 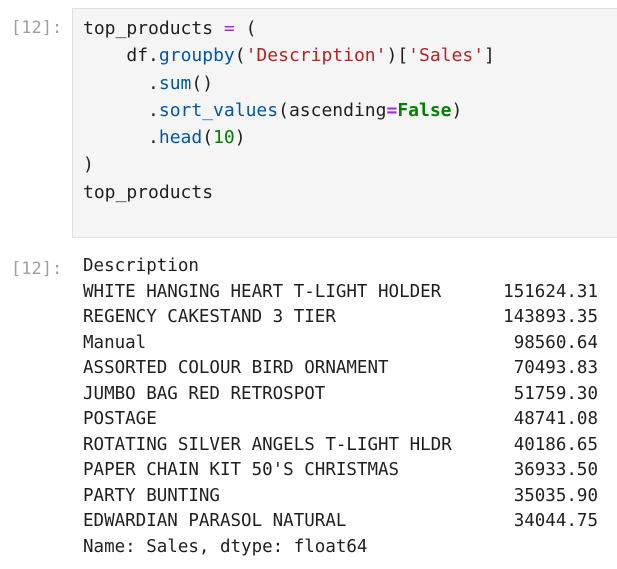 I want to click on input-prompt: [12]:, so click(x=37, y=28).